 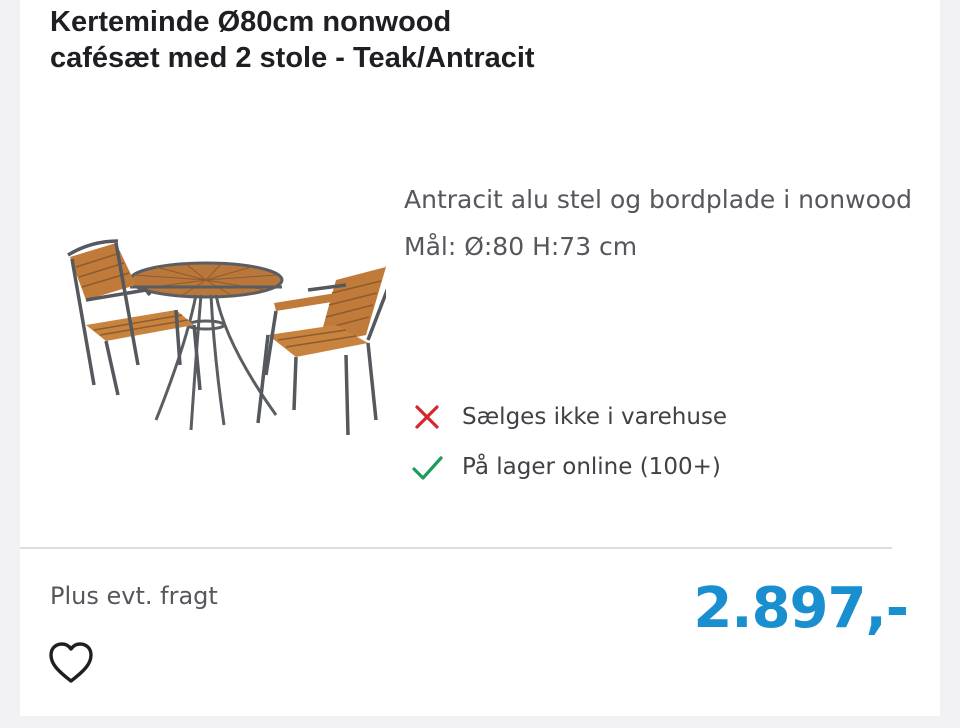 What do you see at coordinates (427, 417) in the screenshot?
I see `cross-icon` at bounding box center [427, 417].